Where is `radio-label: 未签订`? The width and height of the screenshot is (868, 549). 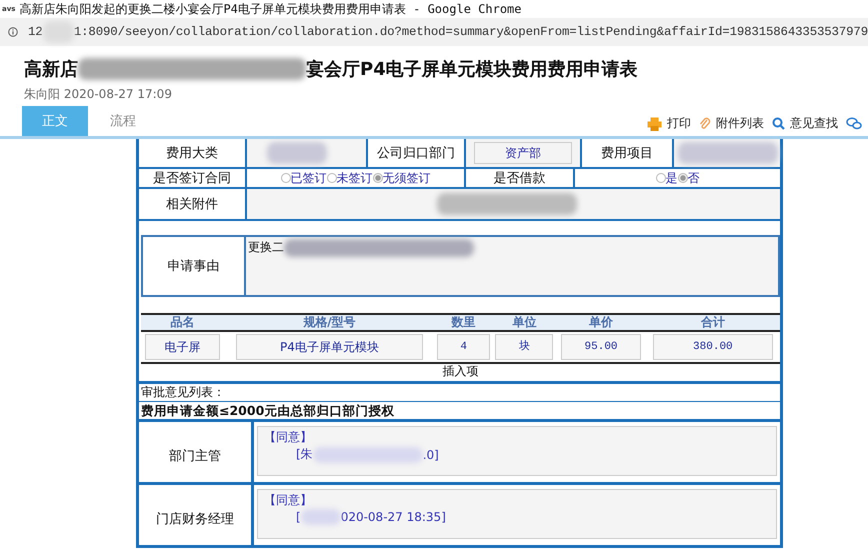
radio-label: 未签订 is located at coordinates (354, 178).